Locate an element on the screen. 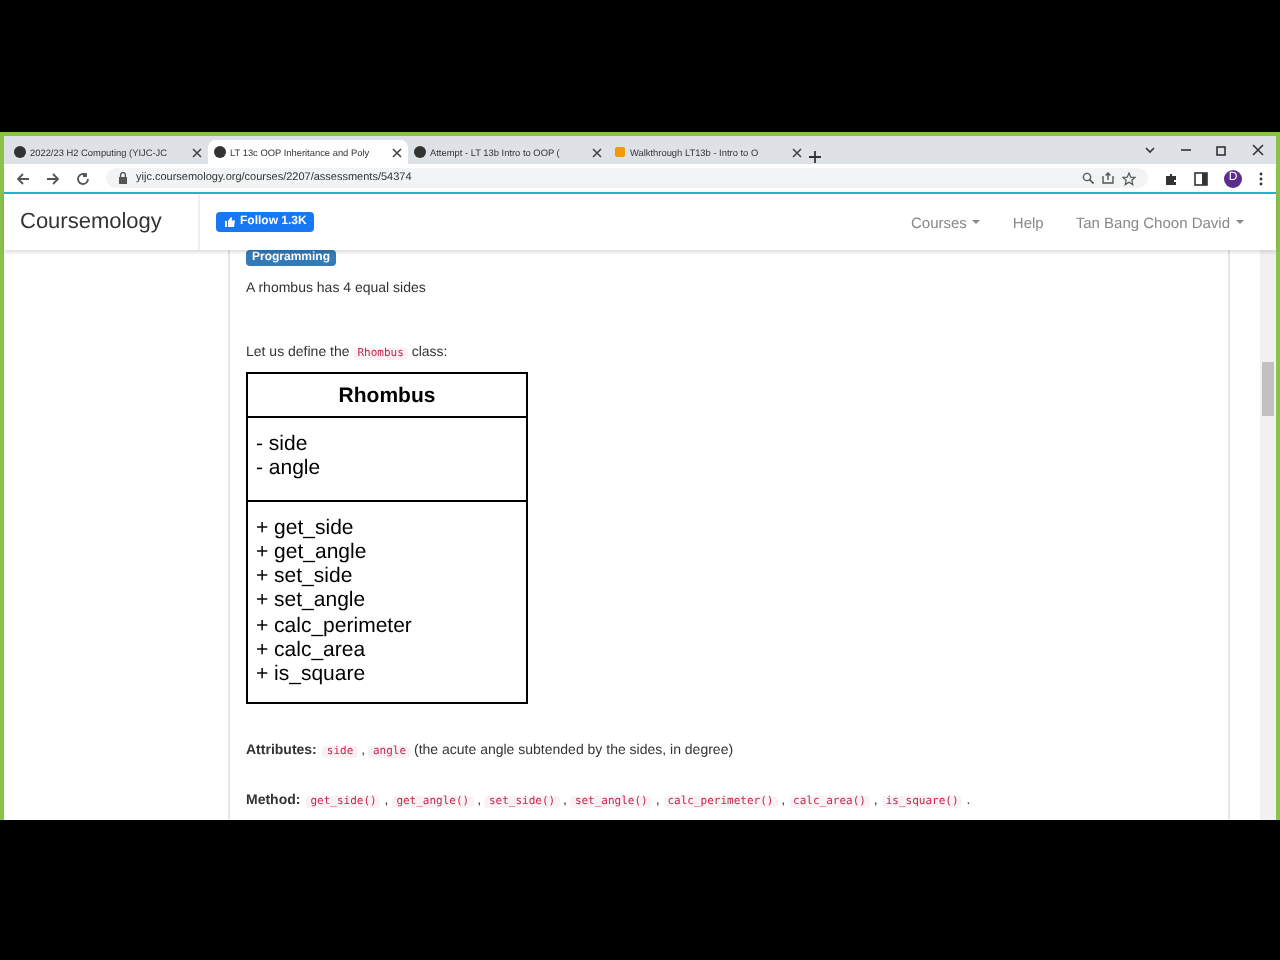 The height and width of the screenshot is (960, 1280). new-tab-icon is located at coordinates (815, 157).